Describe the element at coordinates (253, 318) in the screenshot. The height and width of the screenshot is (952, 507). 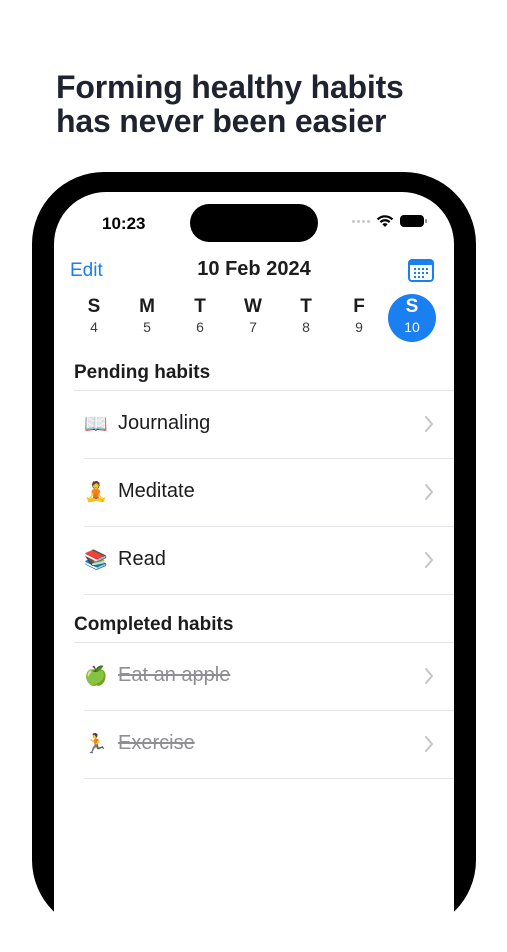
I see `day-wednesday-7: W 7` at that location.